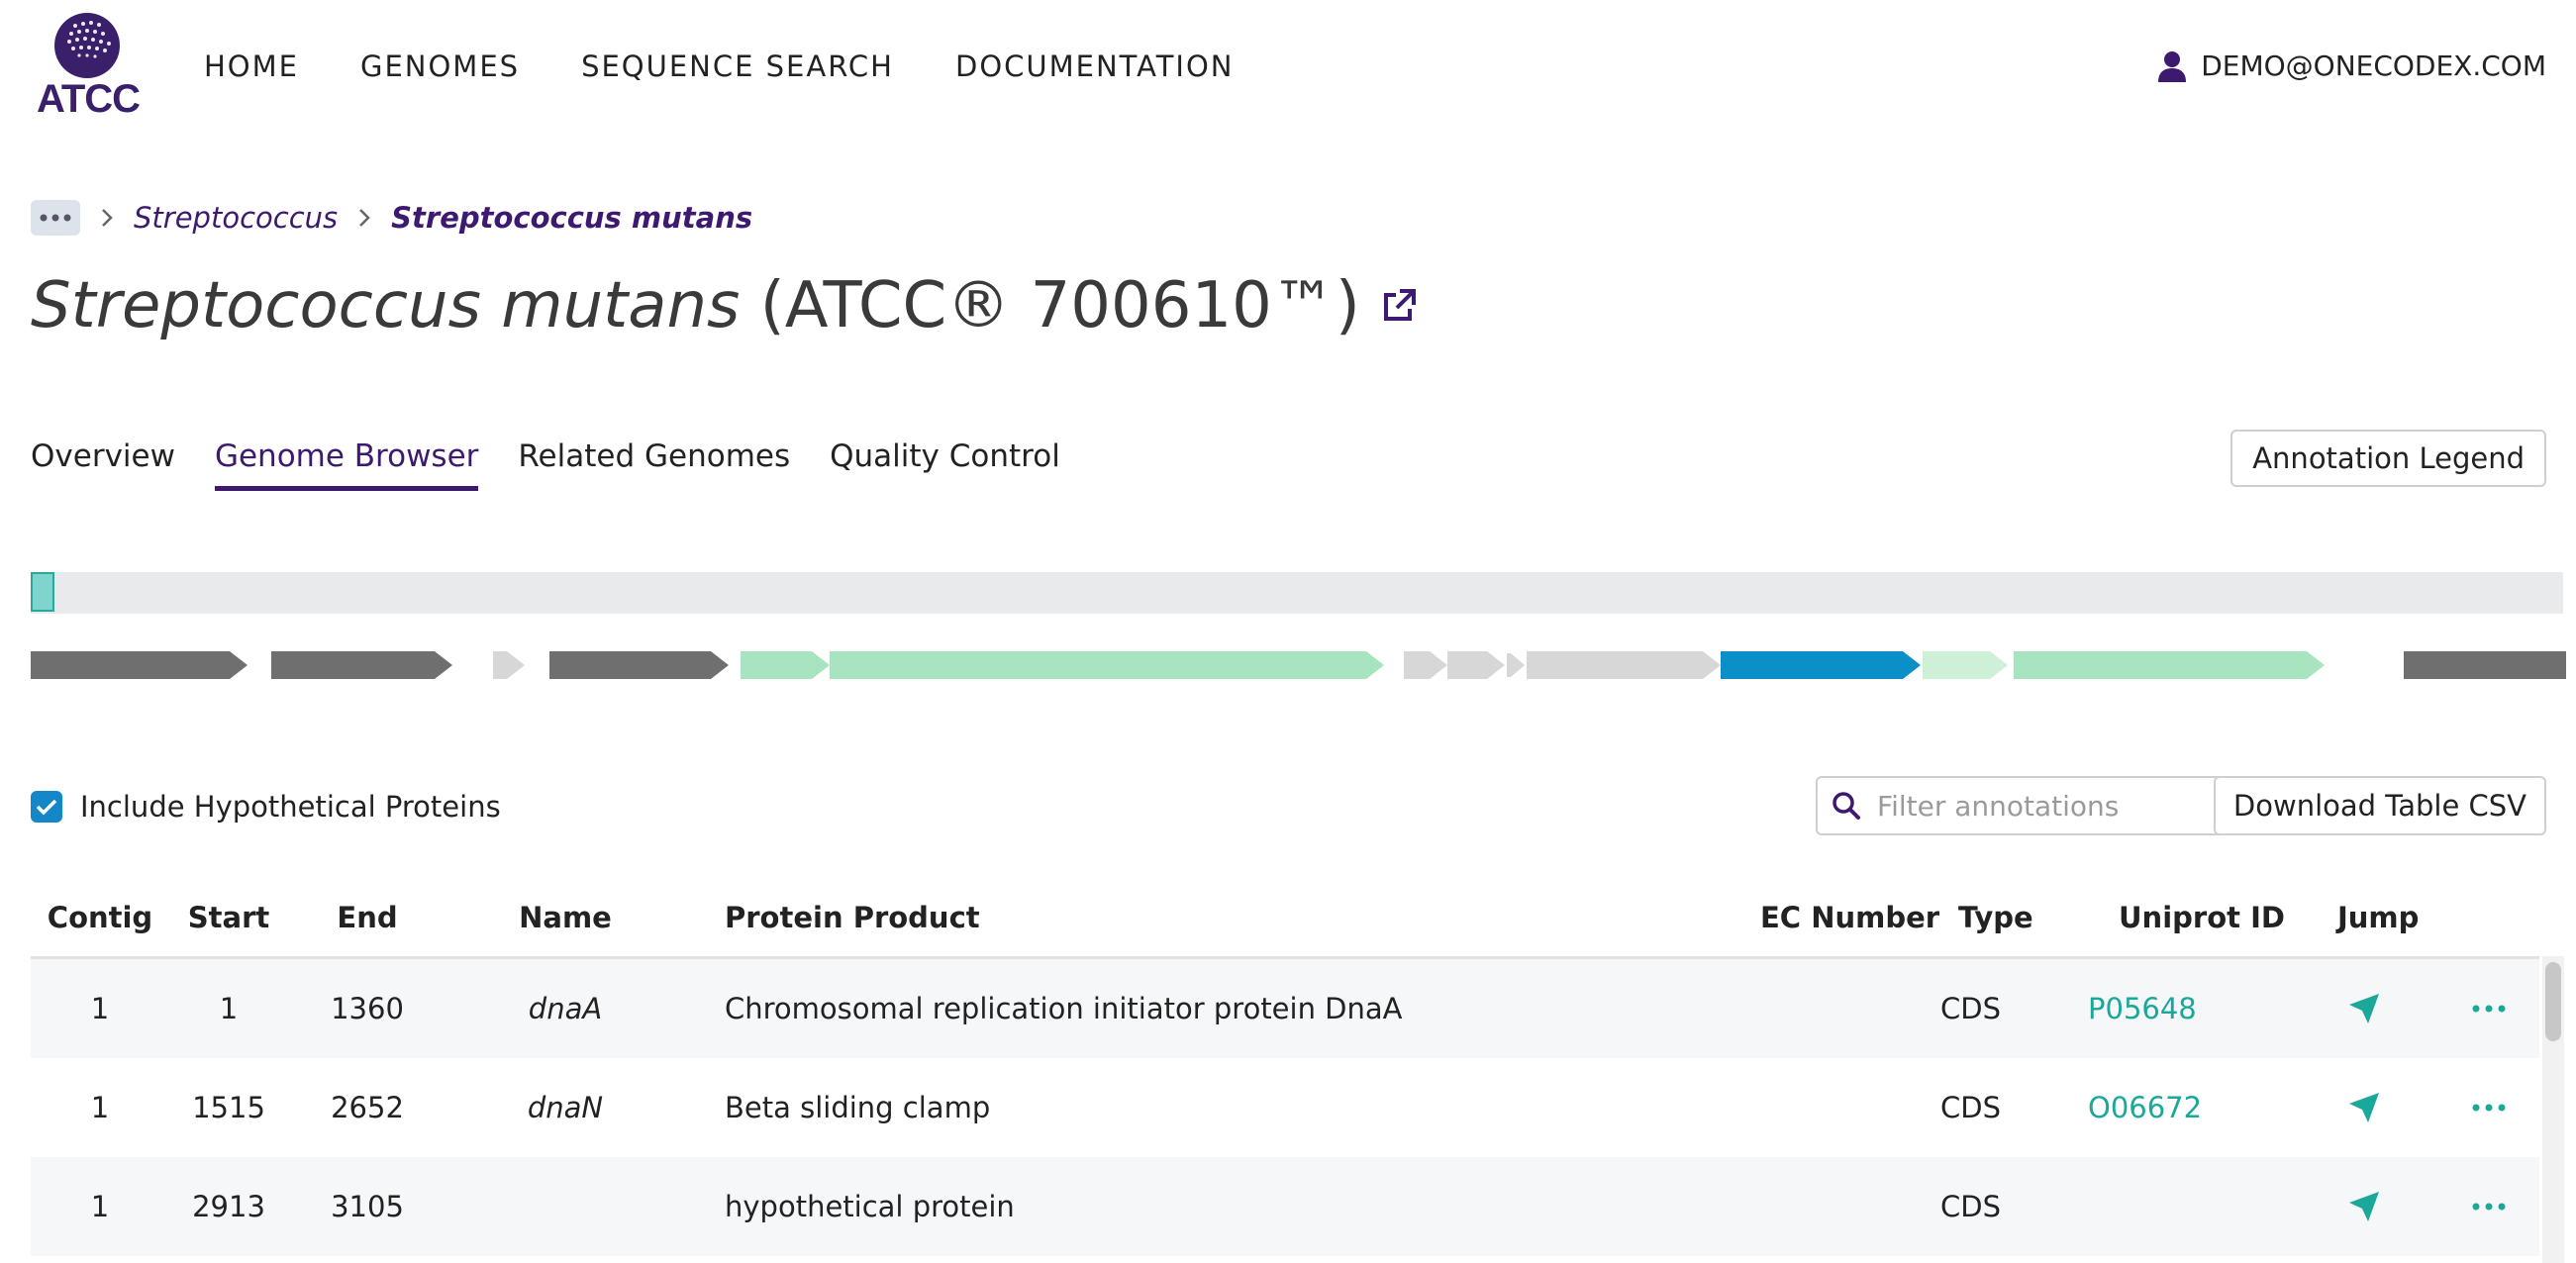 This screenshot has width=2576, height=1263. Describe the element at coordinates (2379, 917) in the screenshot. I see `col-jump: Jump` at that location.